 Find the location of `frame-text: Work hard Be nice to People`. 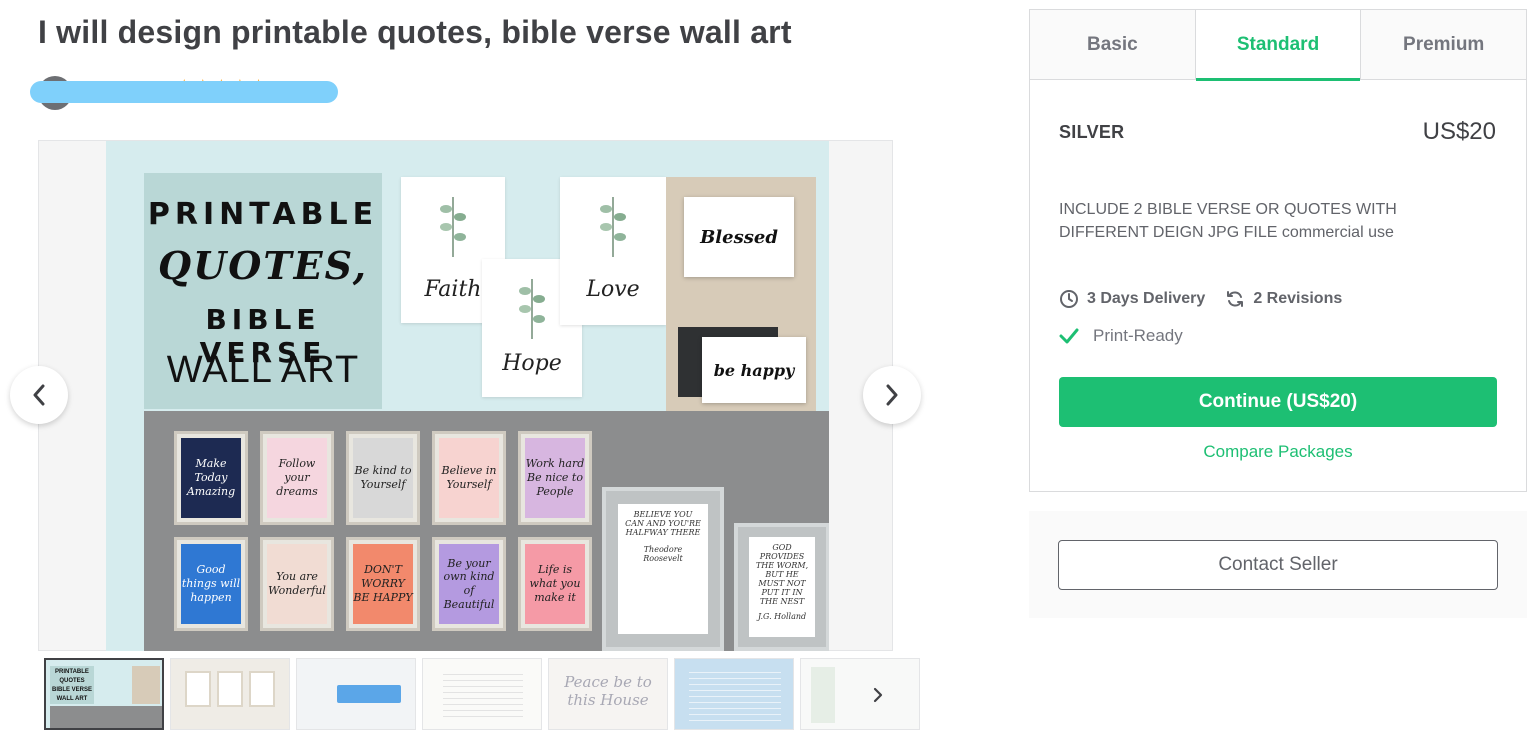

frame-text: Work hard Be nice to People is located at coordinates (555, 478).